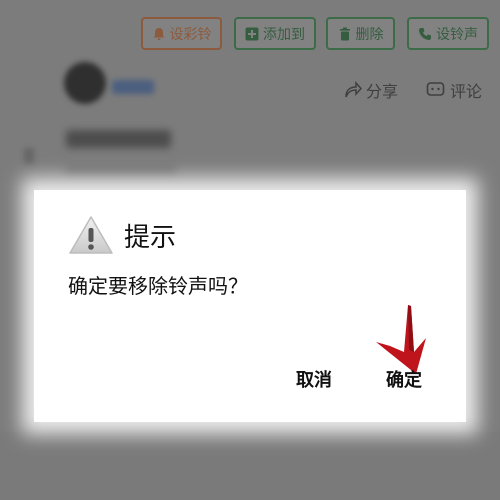 The height and width of the screenshot is (500, 500). Describe the element at coordinates (435, 89) in the screenshot. I see `comment-icon` at that location.